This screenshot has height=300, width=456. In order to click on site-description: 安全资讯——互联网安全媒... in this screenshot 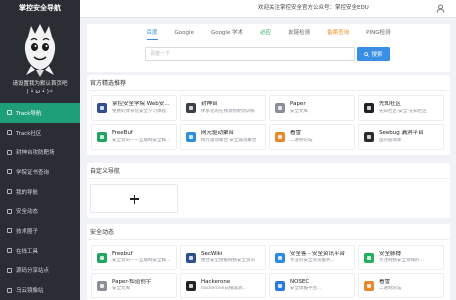, I will do `click(141, 140)`.